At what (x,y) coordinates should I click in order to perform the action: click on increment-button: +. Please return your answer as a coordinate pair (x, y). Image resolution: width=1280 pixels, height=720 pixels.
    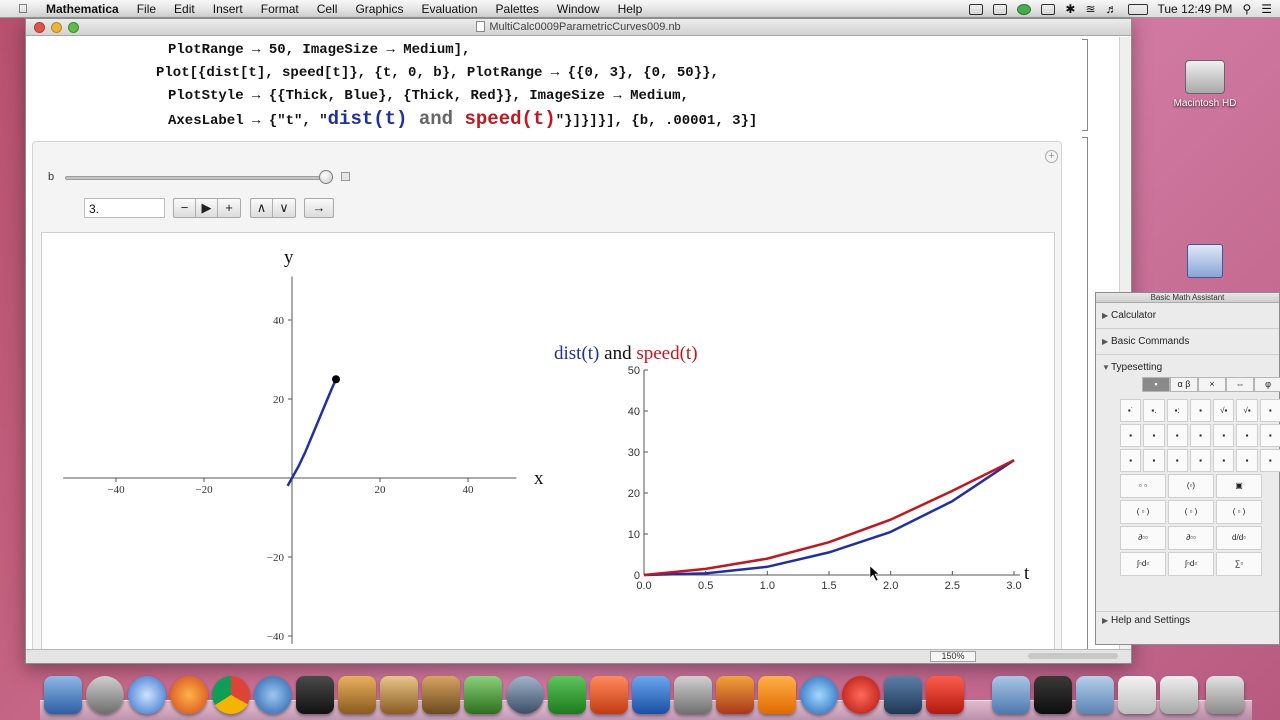
    Looking at the image, I should click on (229, 208).